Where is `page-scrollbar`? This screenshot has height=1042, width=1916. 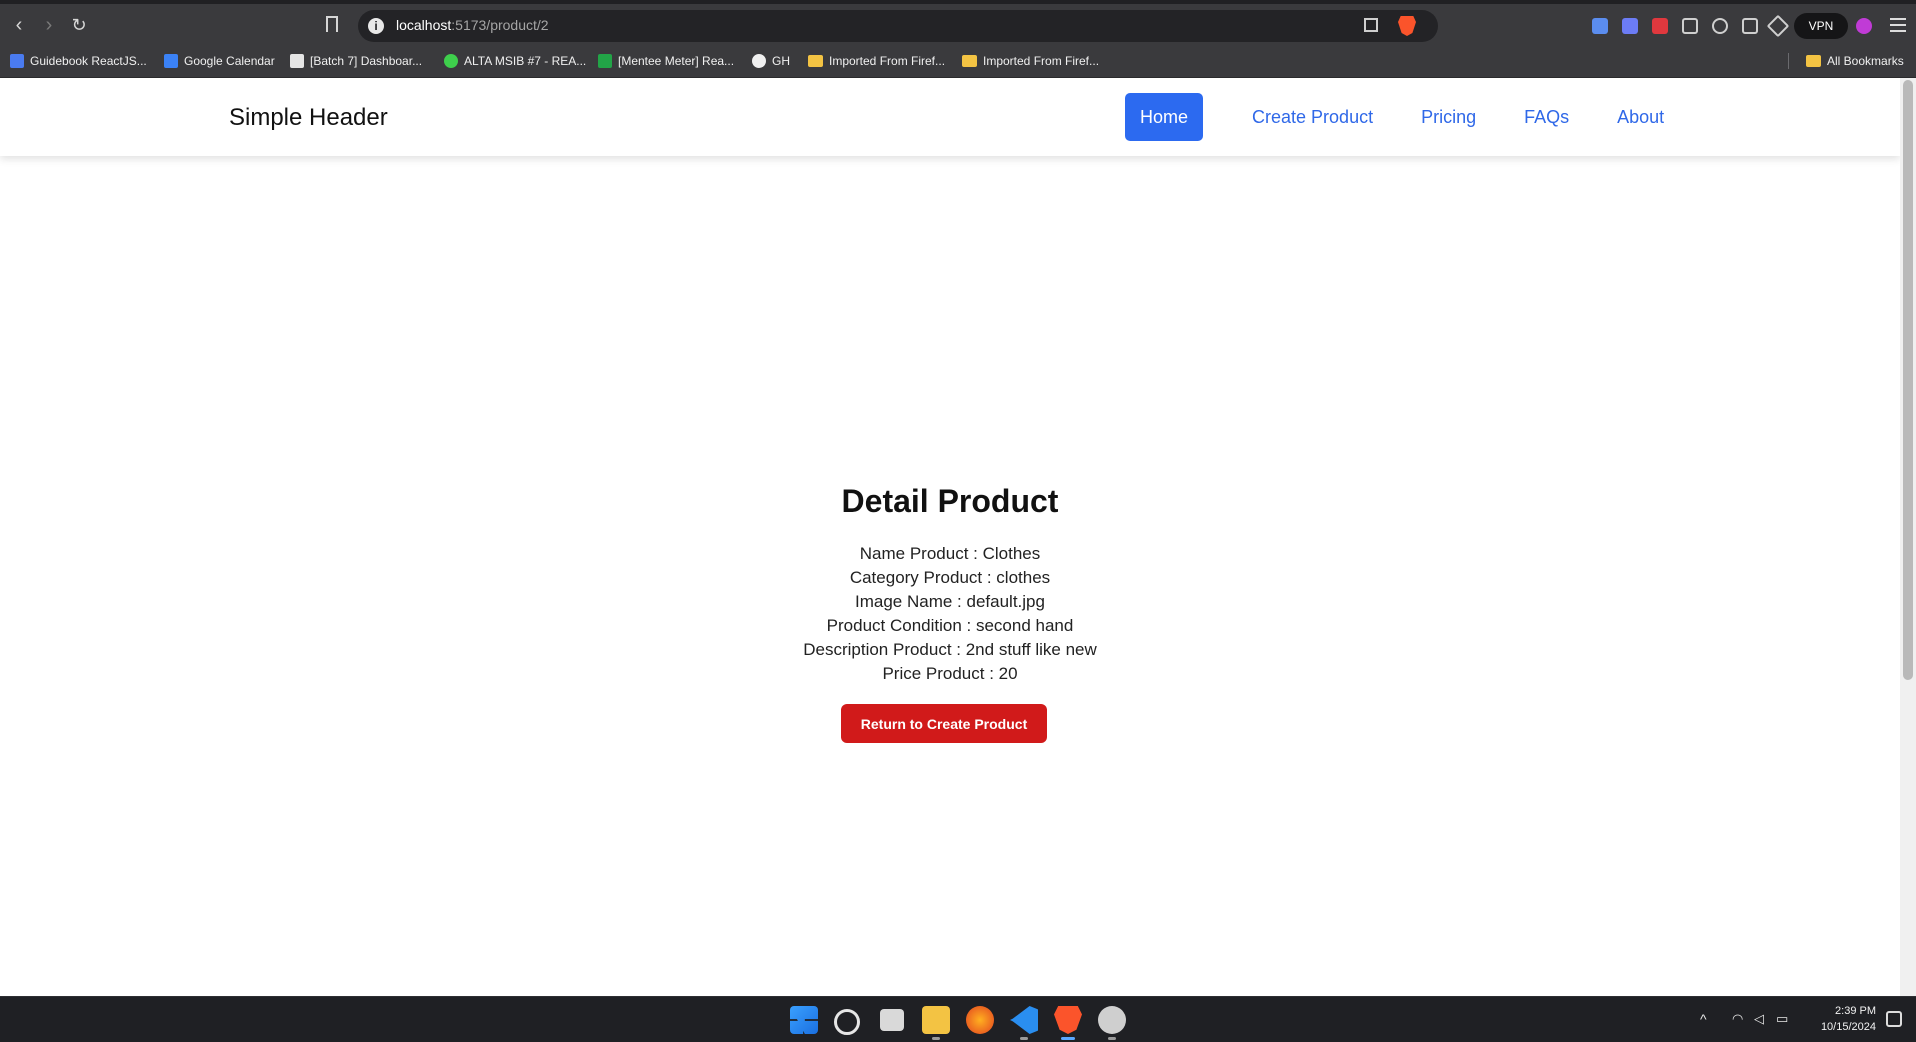
page-scrollbar is located at coordinates (1908, 537).